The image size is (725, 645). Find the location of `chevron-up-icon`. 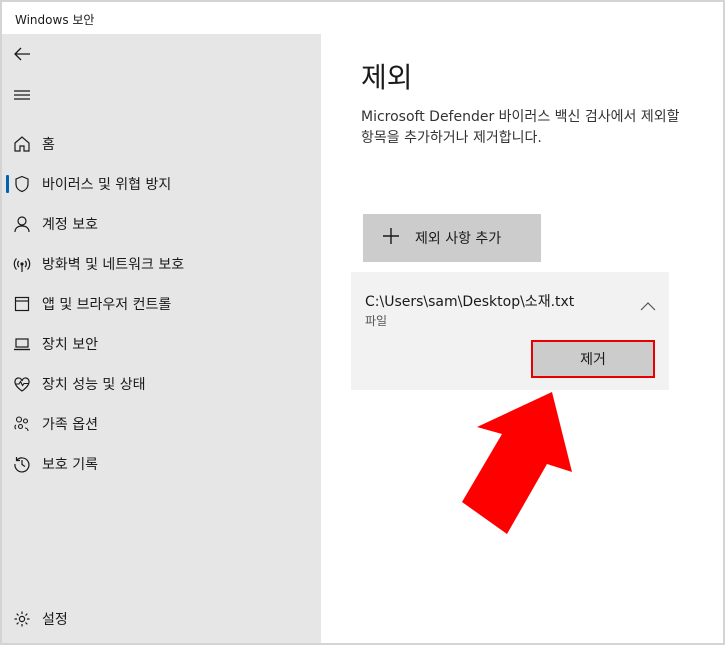

chevron-up-icon is located at coordinates (648, 306).